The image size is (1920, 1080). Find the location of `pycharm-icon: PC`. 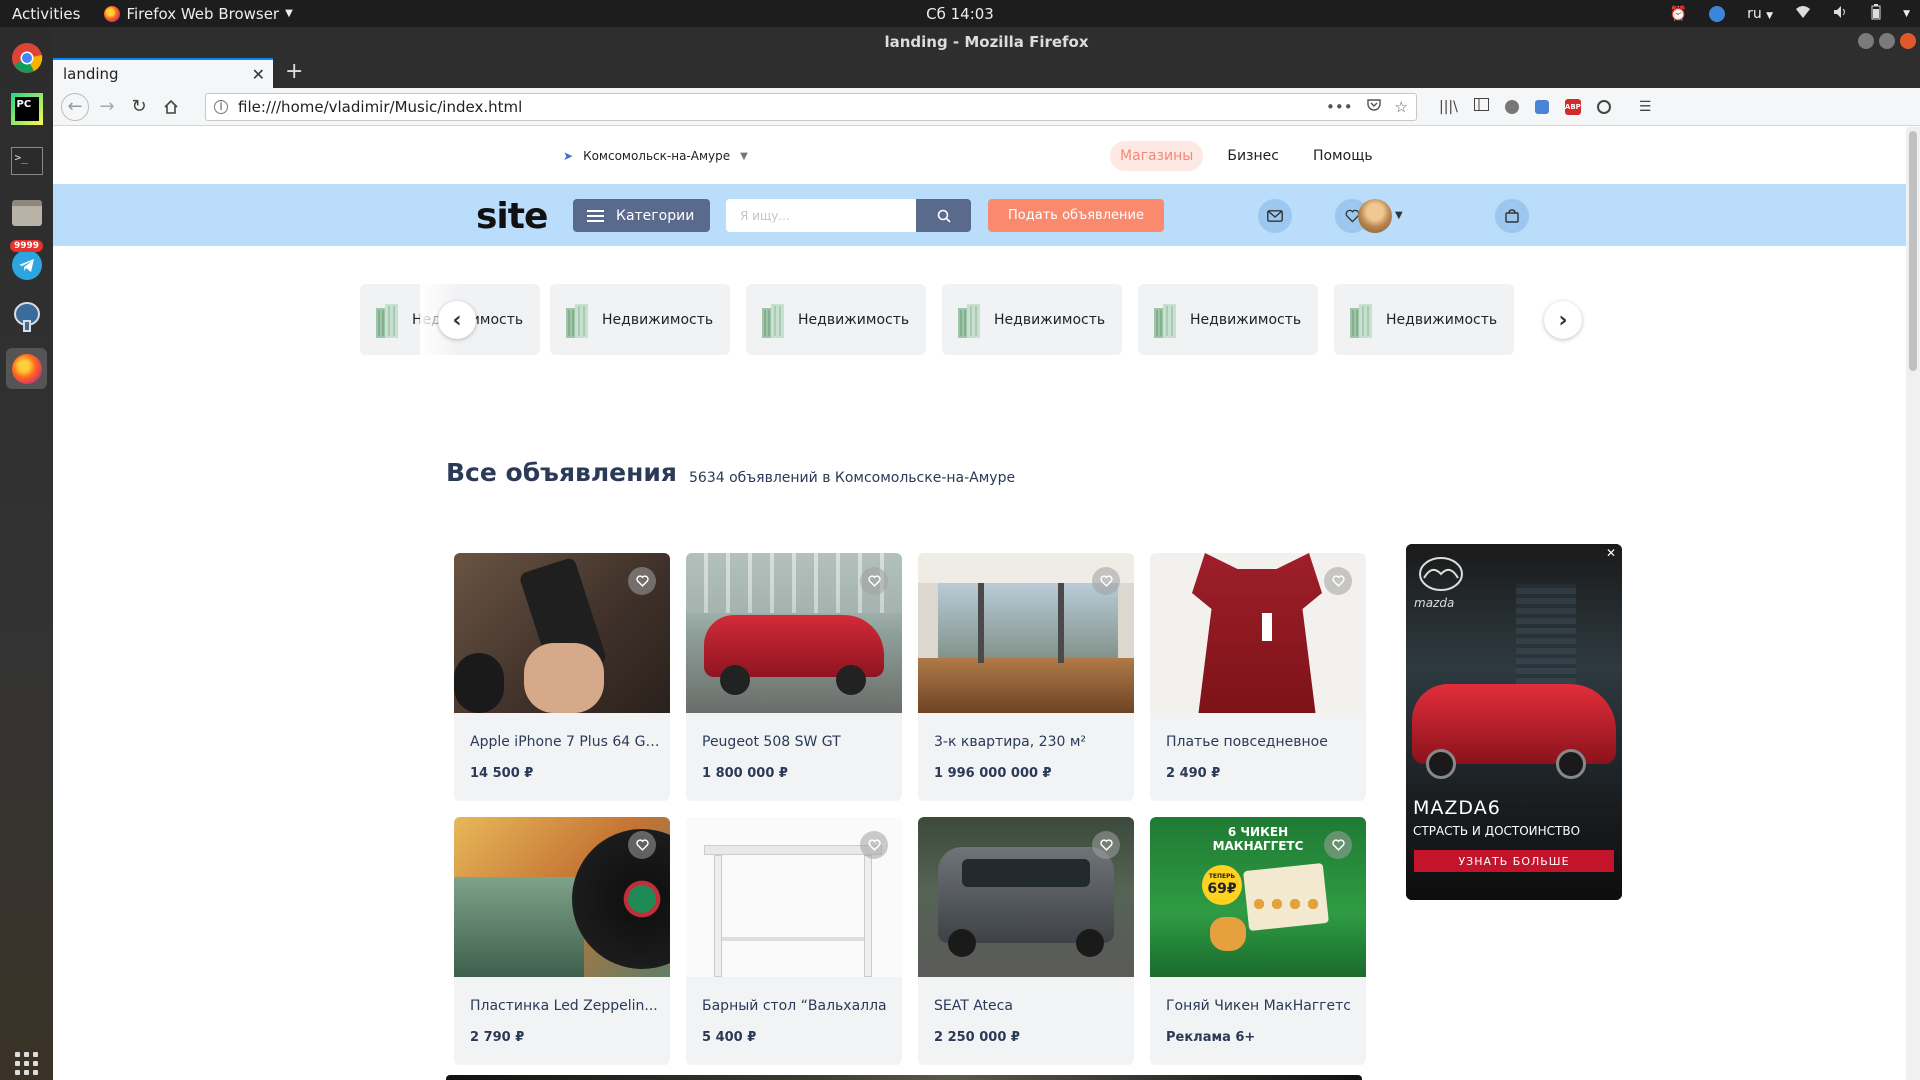

pycharm-icon: PC is located at coordinates (26, 108).